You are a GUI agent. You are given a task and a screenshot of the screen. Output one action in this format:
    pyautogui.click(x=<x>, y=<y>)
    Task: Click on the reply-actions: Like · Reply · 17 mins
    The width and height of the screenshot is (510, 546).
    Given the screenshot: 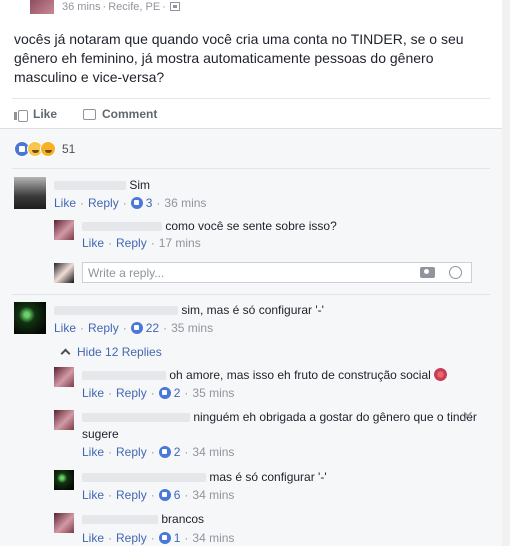 What is the action you would take?
    pyautogui.click(x=141, y=243)
    